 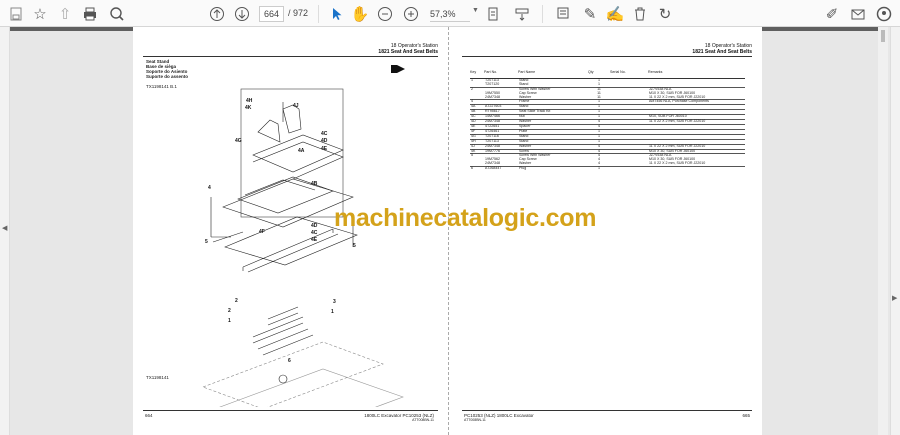 What do you see at coordinates (640, 13) in the screenshot?
I see `delete-icon` at bounding box center [640, 13].